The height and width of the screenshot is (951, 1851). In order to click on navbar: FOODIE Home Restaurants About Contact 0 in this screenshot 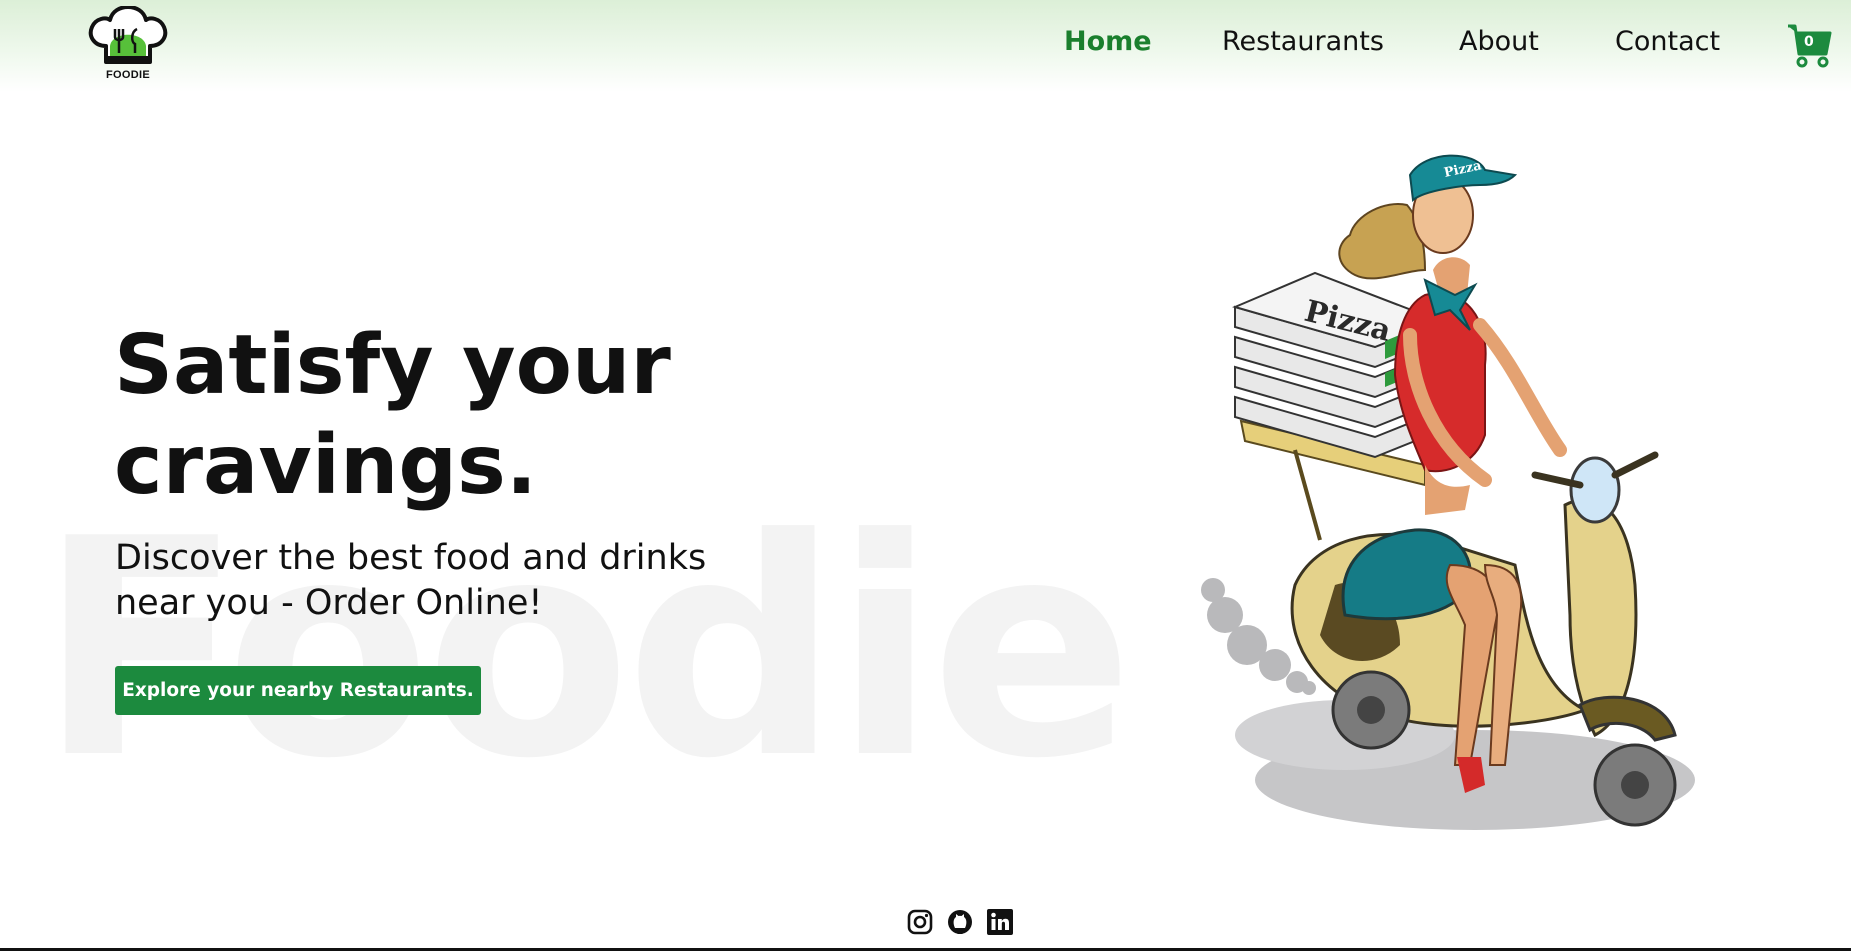, I will do `click(925, 46)`.